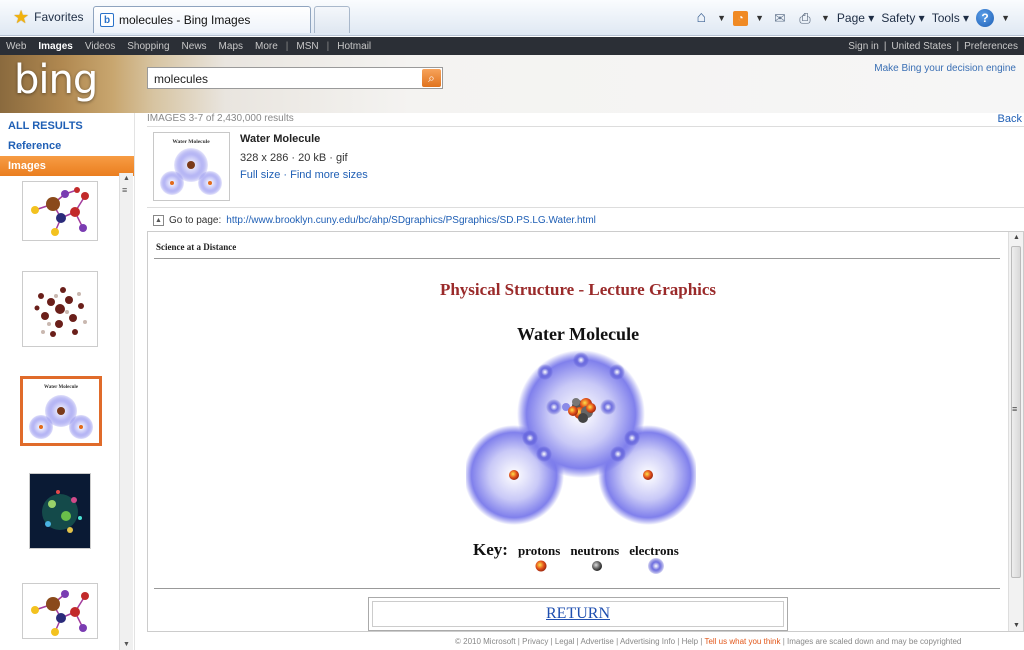  I want to click on nav-images: Images, so click(55, 46).